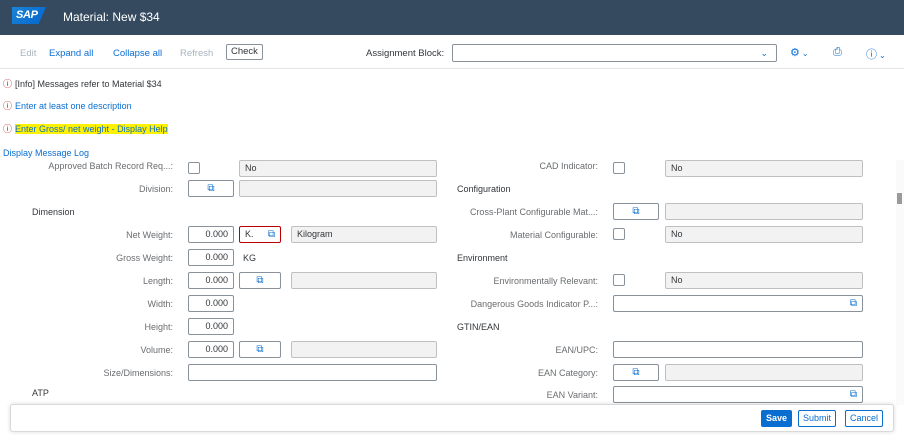 The width and height of the screenshot is (904, 440). I want to click on cross-plant-label: Cross-Plant Configurable Mat...:, so click(533, 212).